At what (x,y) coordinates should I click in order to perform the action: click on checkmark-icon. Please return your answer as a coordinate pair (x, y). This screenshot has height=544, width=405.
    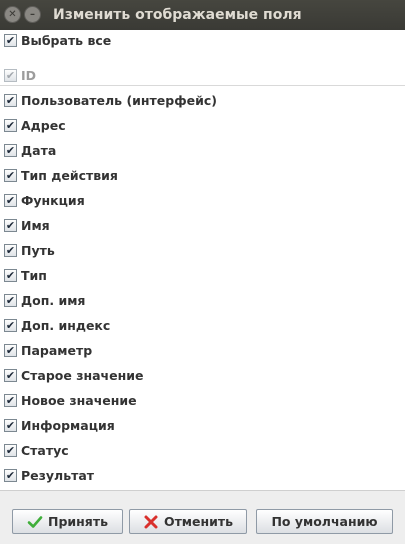
    Looking at the image, I should click on (35, 521).